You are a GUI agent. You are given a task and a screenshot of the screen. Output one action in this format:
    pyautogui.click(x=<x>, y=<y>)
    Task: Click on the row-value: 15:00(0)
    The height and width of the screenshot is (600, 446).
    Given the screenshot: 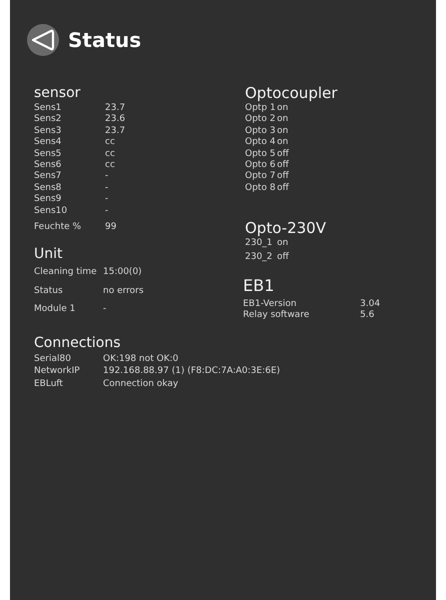 What is the action you would take?
    pyautogui.click(x=123, y=273)
    